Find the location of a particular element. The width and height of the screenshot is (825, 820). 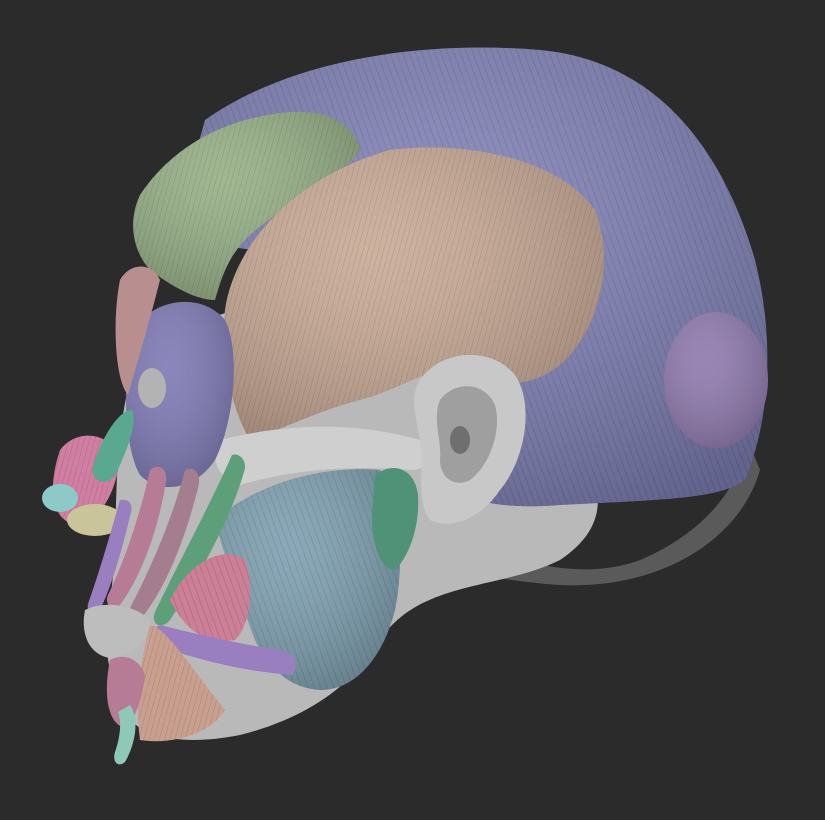

eyeball is located at coordinates (152, 388).